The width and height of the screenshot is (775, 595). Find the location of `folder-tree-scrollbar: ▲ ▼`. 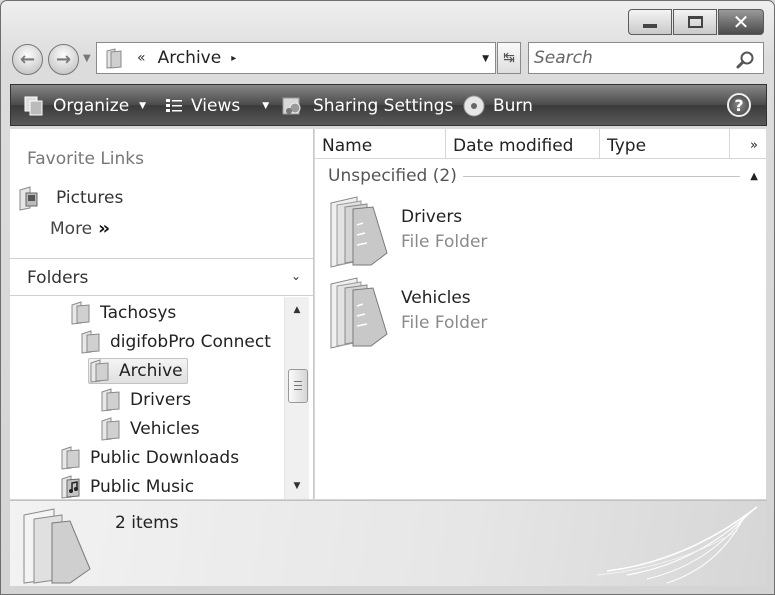

folder-tree-scrollbar: ▲ ▼ is located at coordinates (296, 398).